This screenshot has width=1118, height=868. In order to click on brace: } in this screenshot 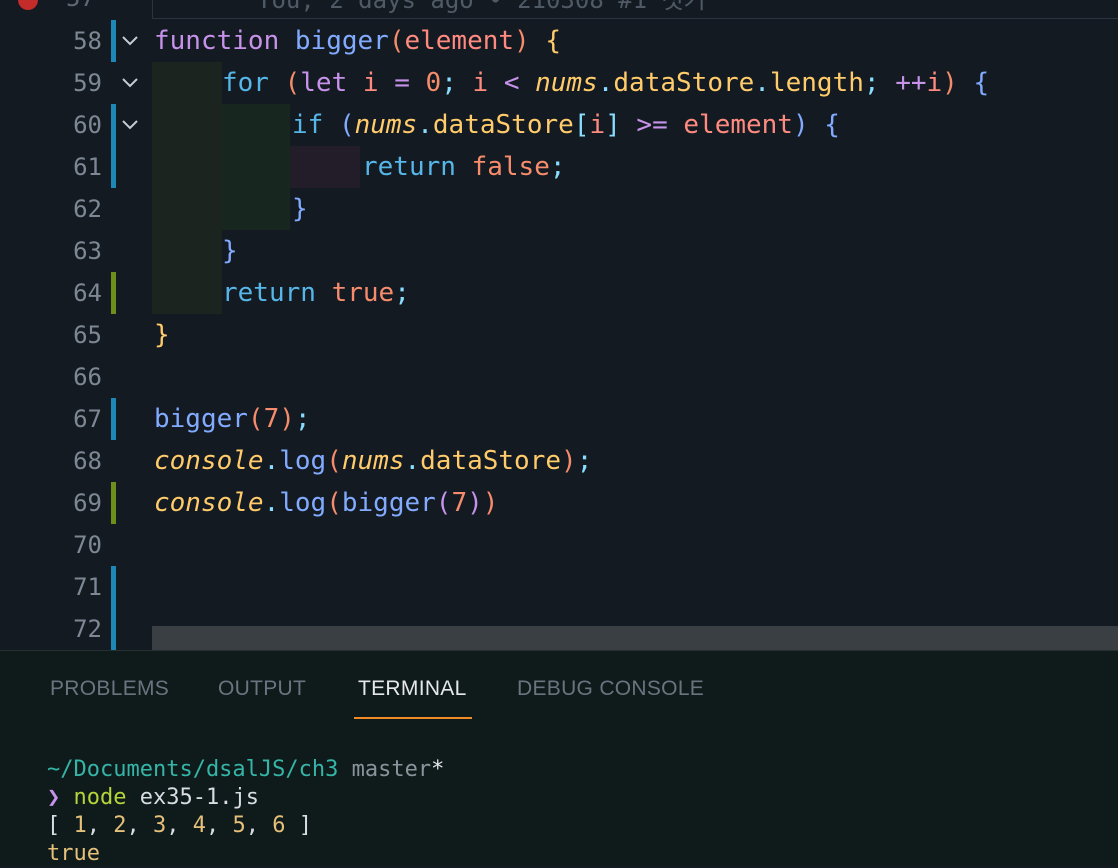, I will do `click(300, 209)`.